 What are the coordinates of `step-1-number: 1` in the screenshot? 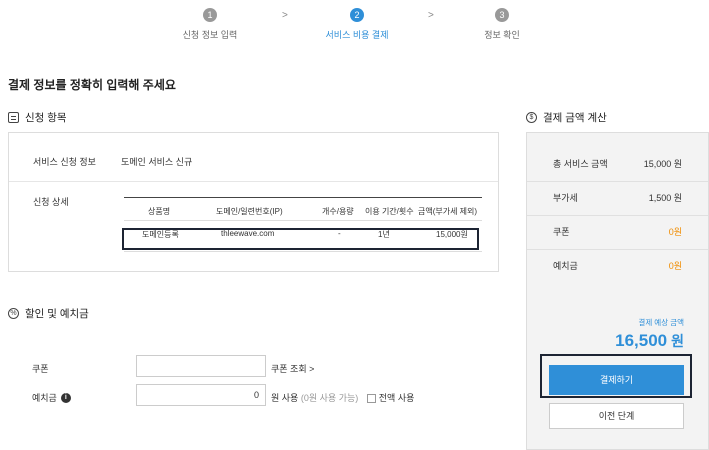 It's located at (210, 15).